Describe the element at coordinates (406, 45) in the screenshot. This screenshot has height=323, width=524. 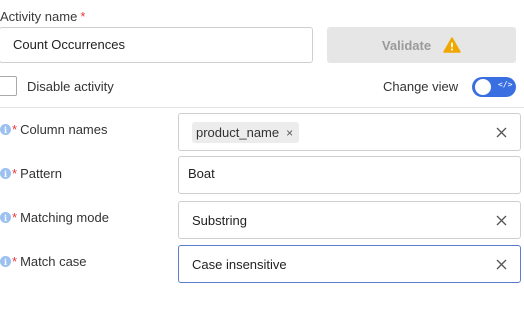
I see `validate-button-label: Validate` at that location.